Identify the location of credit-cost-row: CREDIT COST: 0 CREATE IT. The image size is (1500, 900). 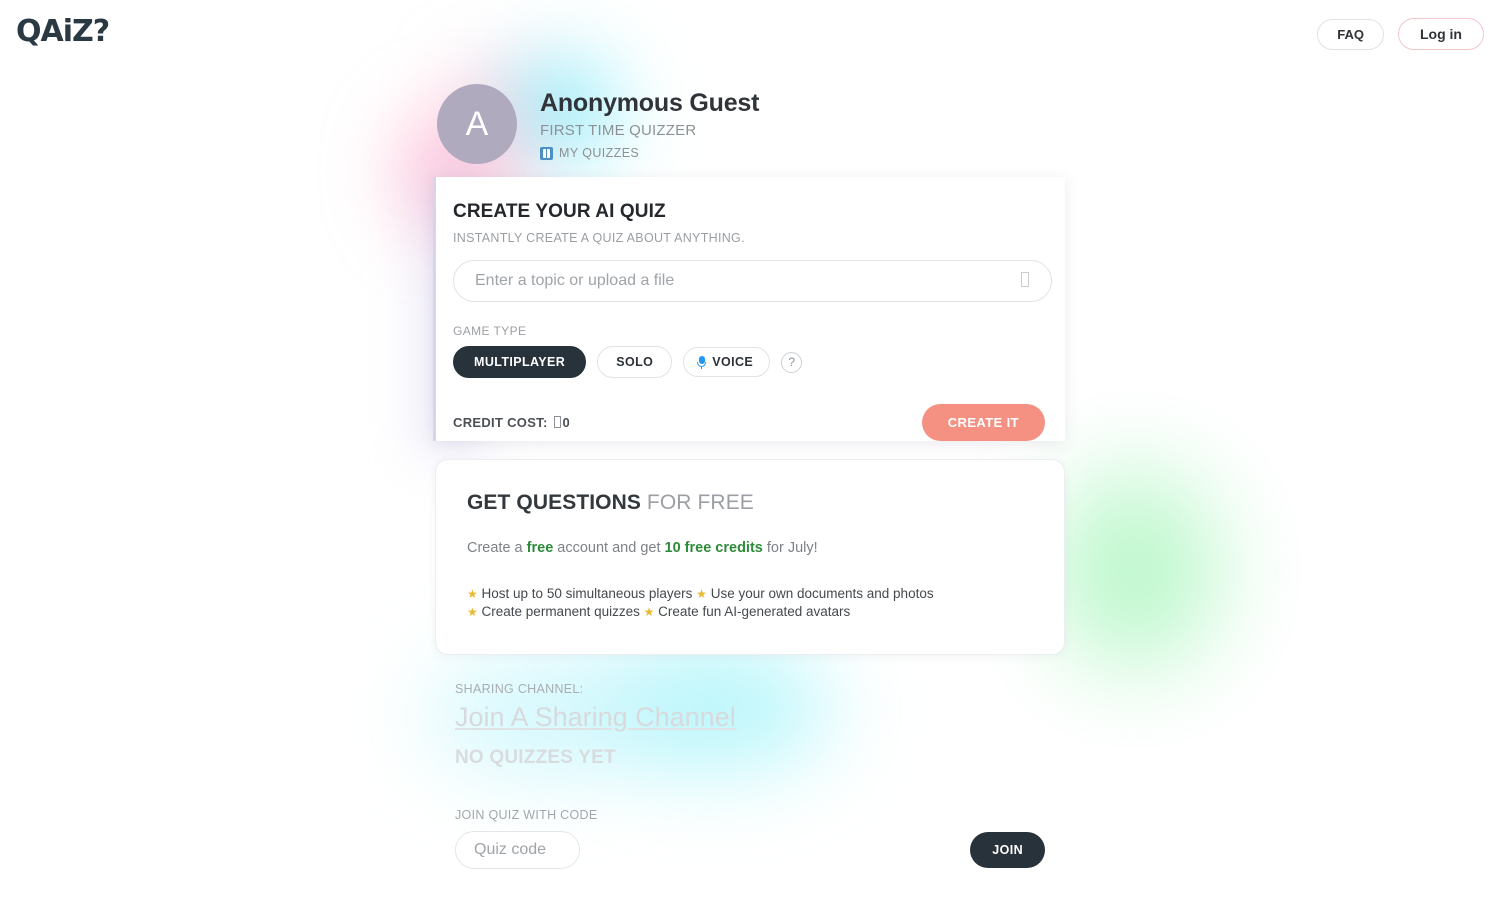
(750, 422).